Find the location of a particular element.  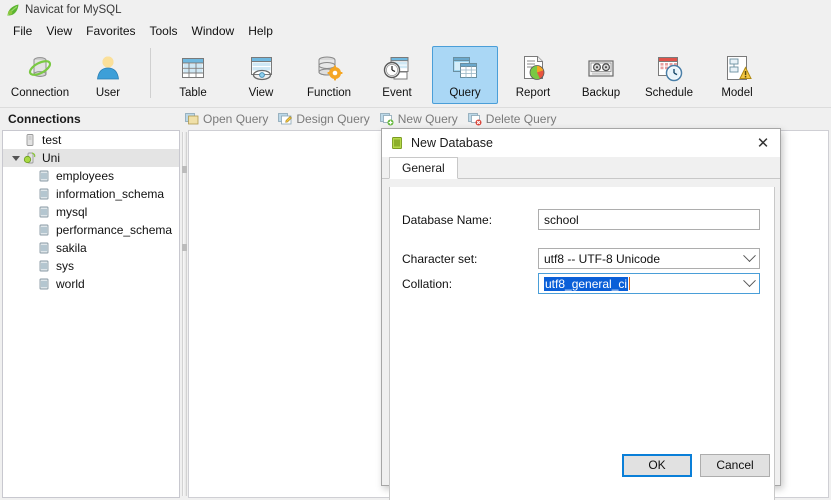

toolbar-label-model: Model is located at coordinates (737, 93).